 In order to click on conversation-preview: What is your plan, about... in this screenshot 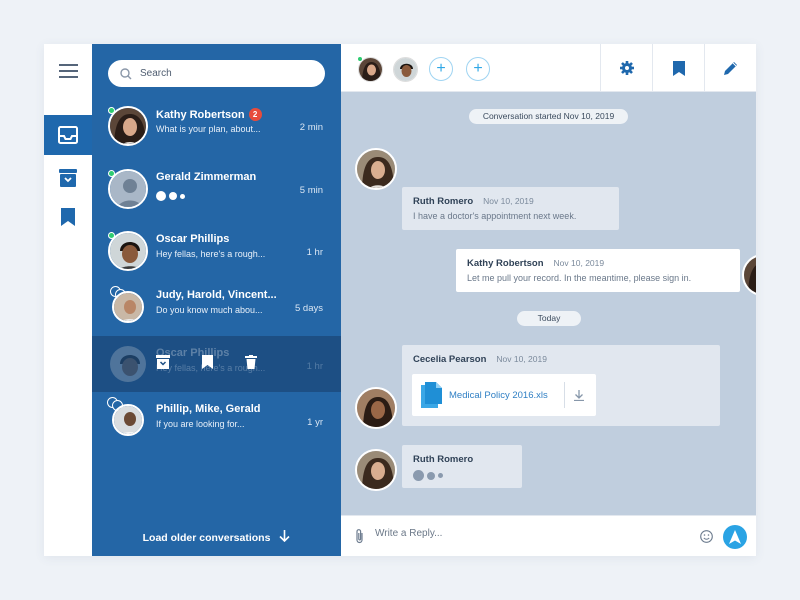, I will do `click(208, 129)`.